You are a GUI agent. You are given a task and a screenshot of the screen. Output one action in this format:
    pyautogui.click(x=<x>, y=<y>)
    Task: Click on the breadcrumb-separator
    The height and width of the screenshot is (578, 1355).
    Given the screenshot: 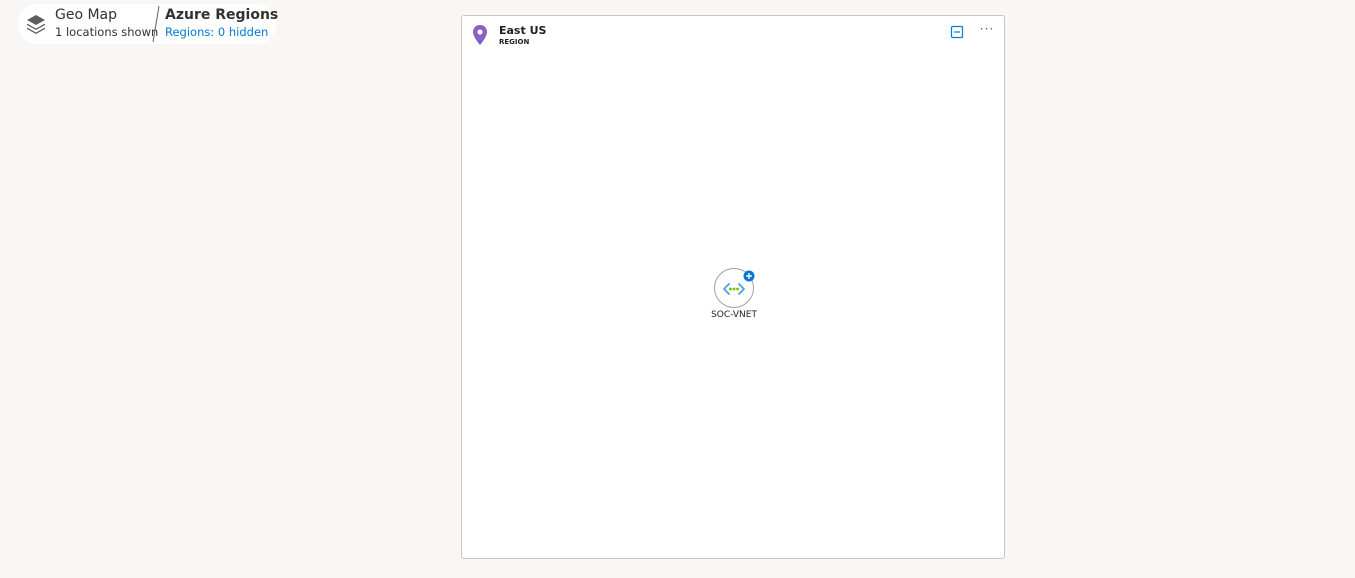 What is the action you would take?
    pyautogui.click(x=156, y=24)
    